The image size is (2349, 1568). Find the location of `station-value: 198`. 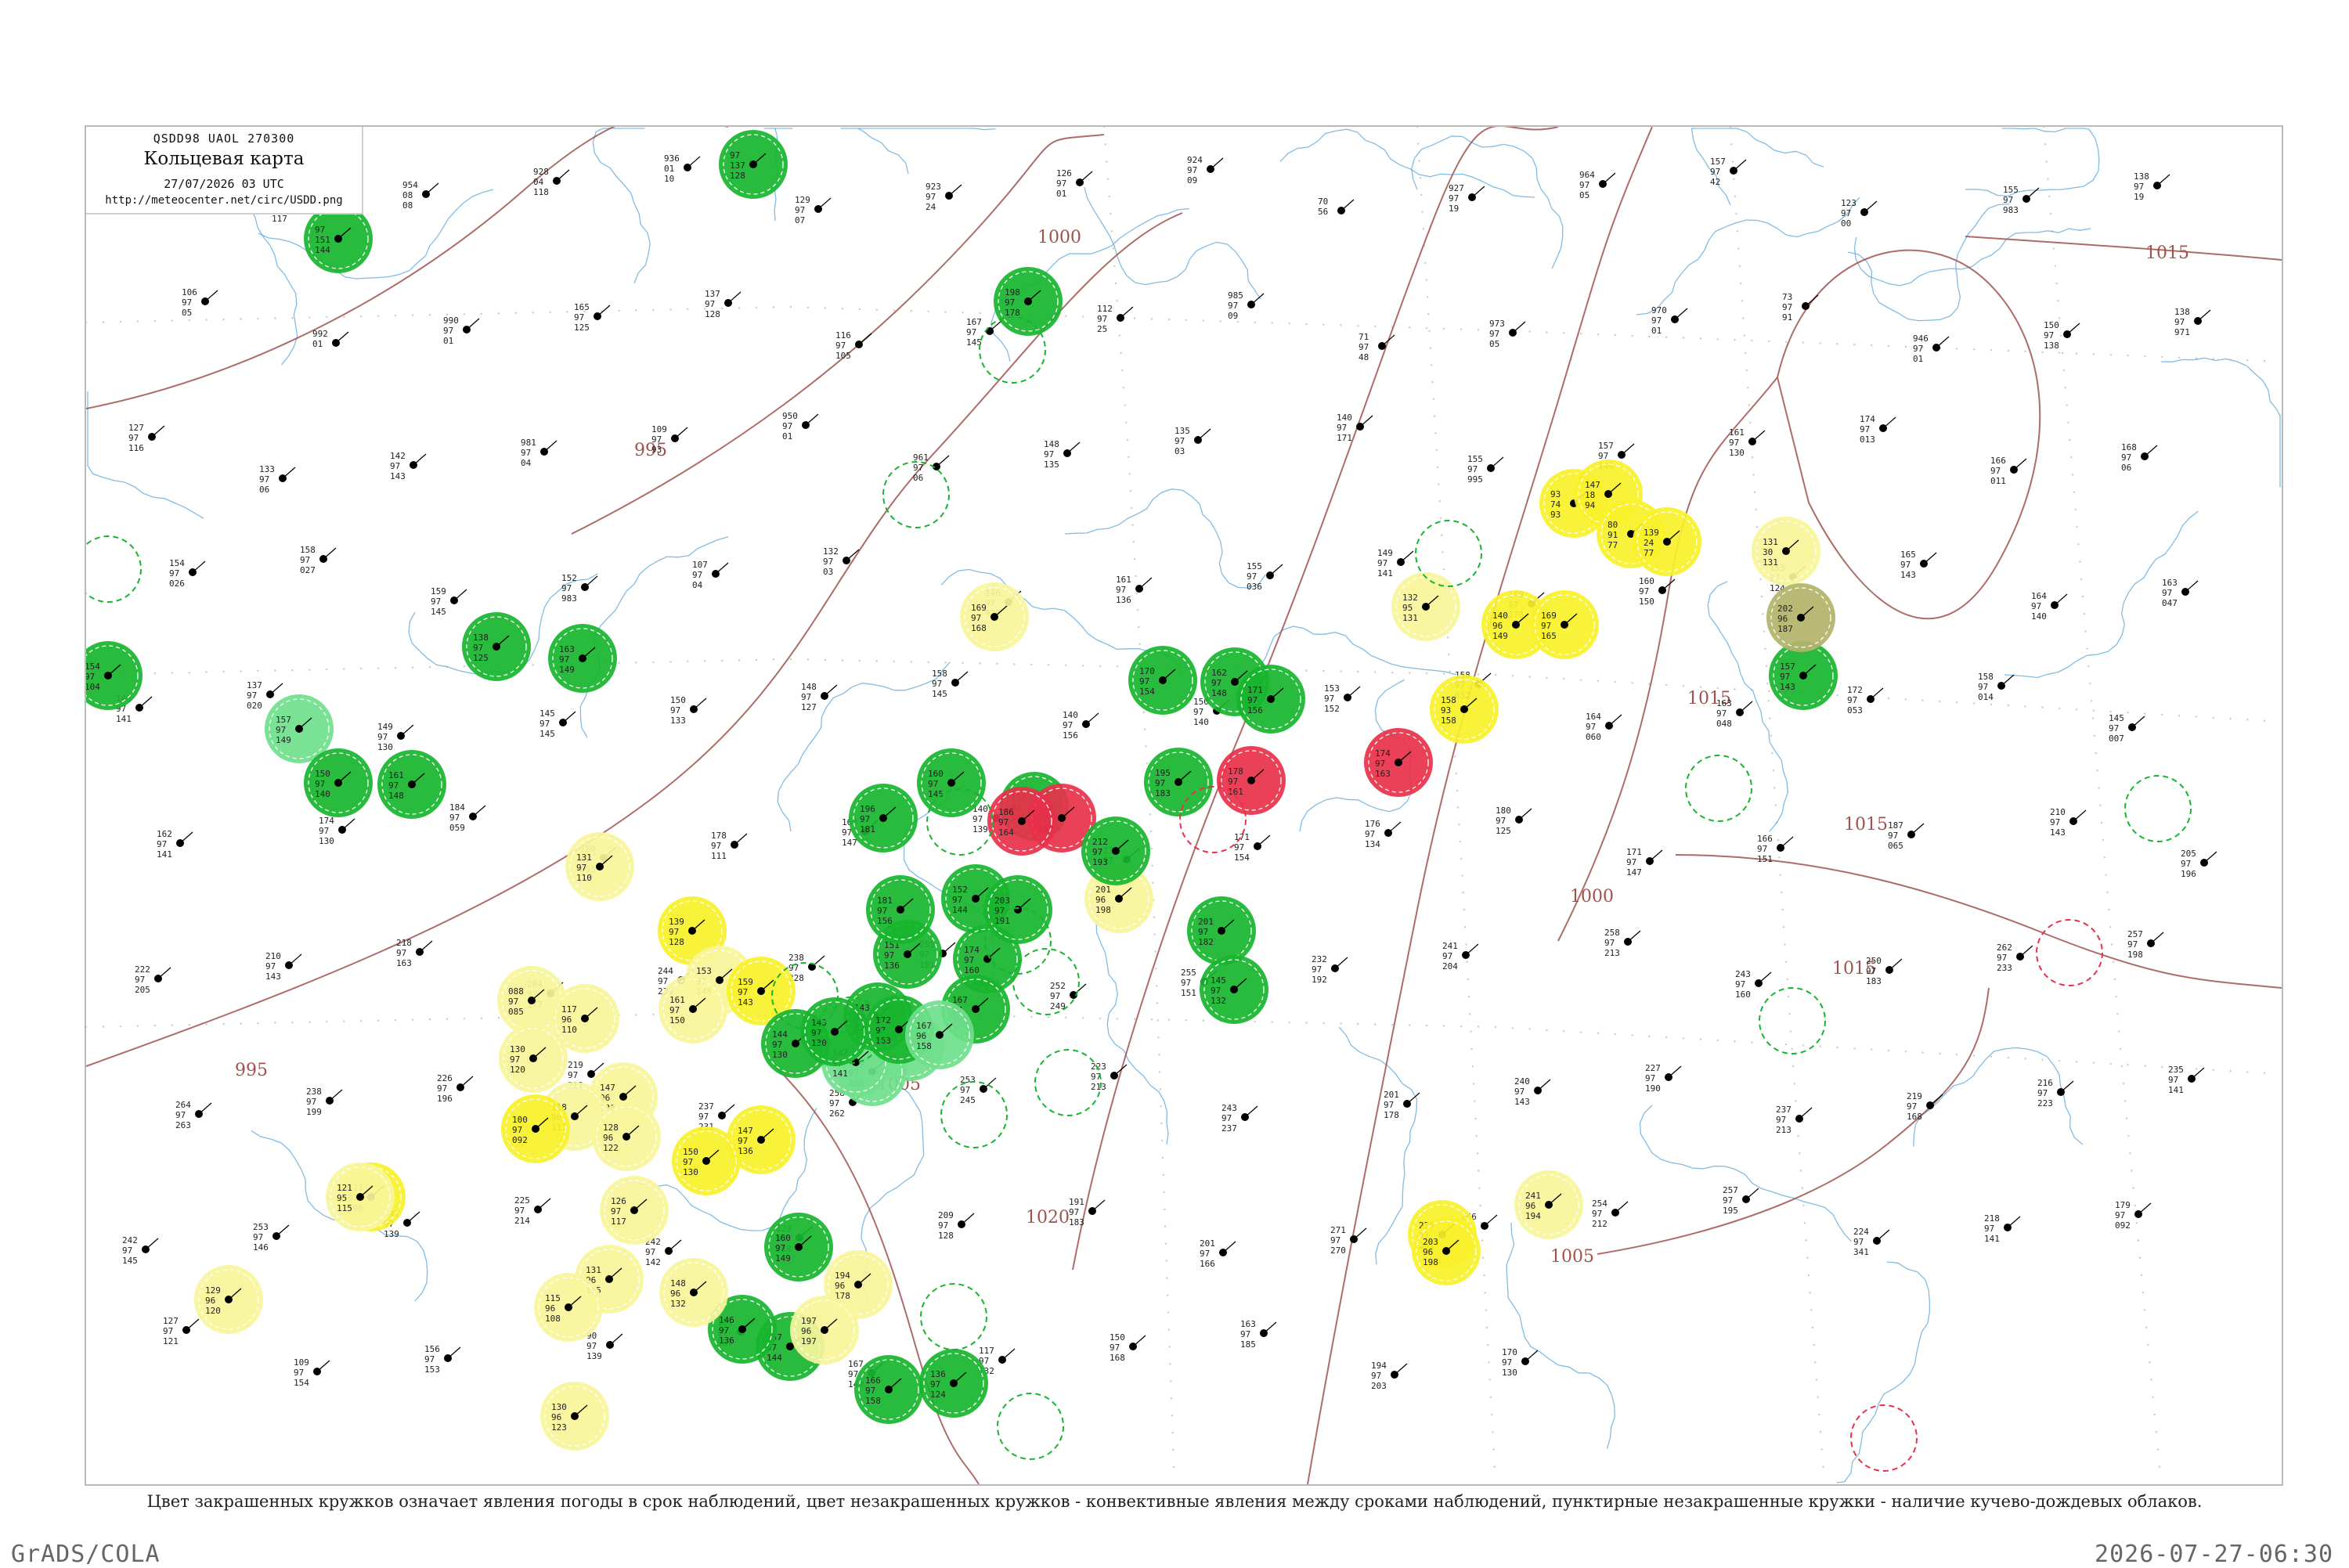

station-value: 198 is located at coordinates (1012, 292).